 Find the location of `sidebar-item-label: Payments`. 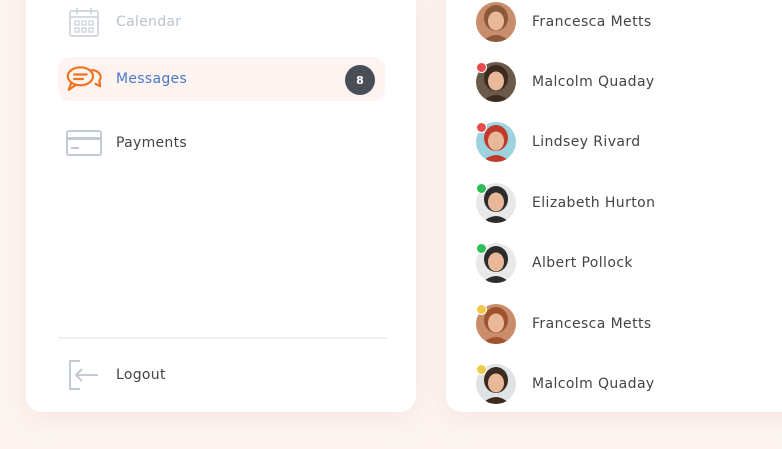

sidebar-item-label: Payments is located at coordinates (151, 143).